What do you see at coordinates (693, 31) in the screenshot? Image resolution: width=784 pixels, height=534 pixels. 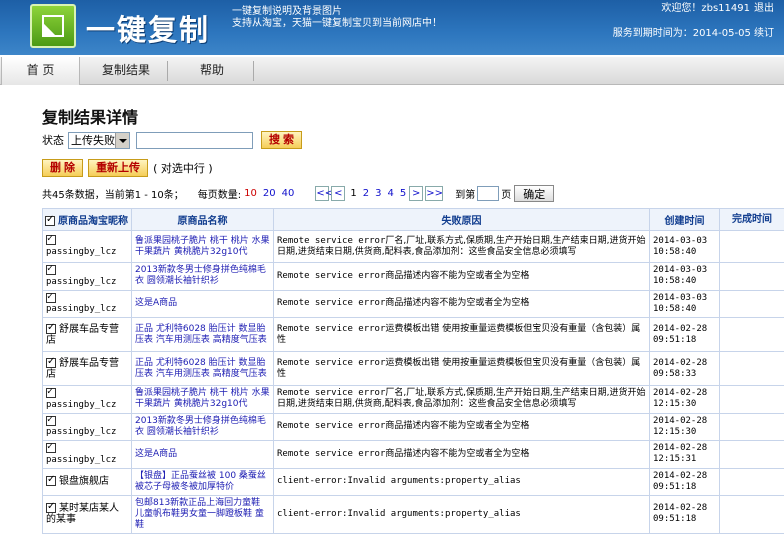 I see `expire-info: 服务到期时间为：2014-05-05 续订` at bounding box center [693, 31].